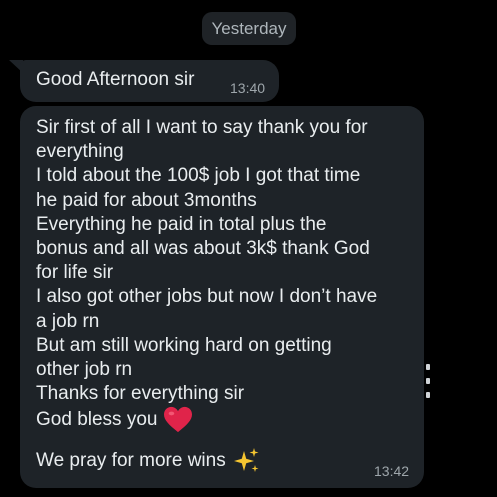 The width and height of the screenshot is (497, 497). Describe the element at coordinates (131, 460) in the screenshot. I see `message-line-text: We pray for more wins` at that location.